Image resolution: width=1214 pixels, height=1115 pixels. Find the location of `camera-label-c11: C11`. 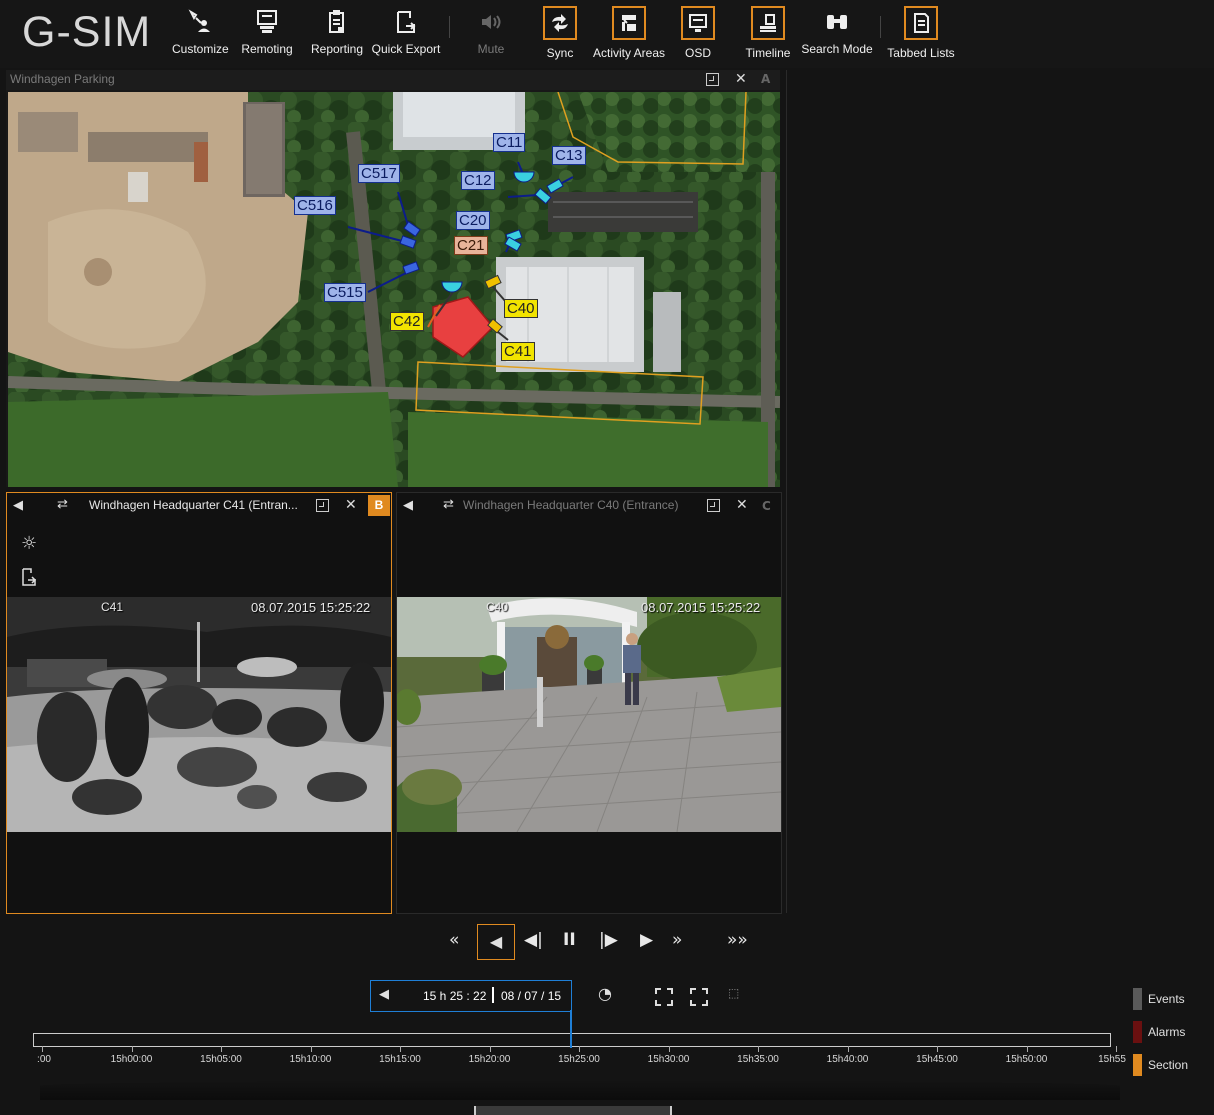

camera-label-c11: C11 is located at coordinates (509, 142).